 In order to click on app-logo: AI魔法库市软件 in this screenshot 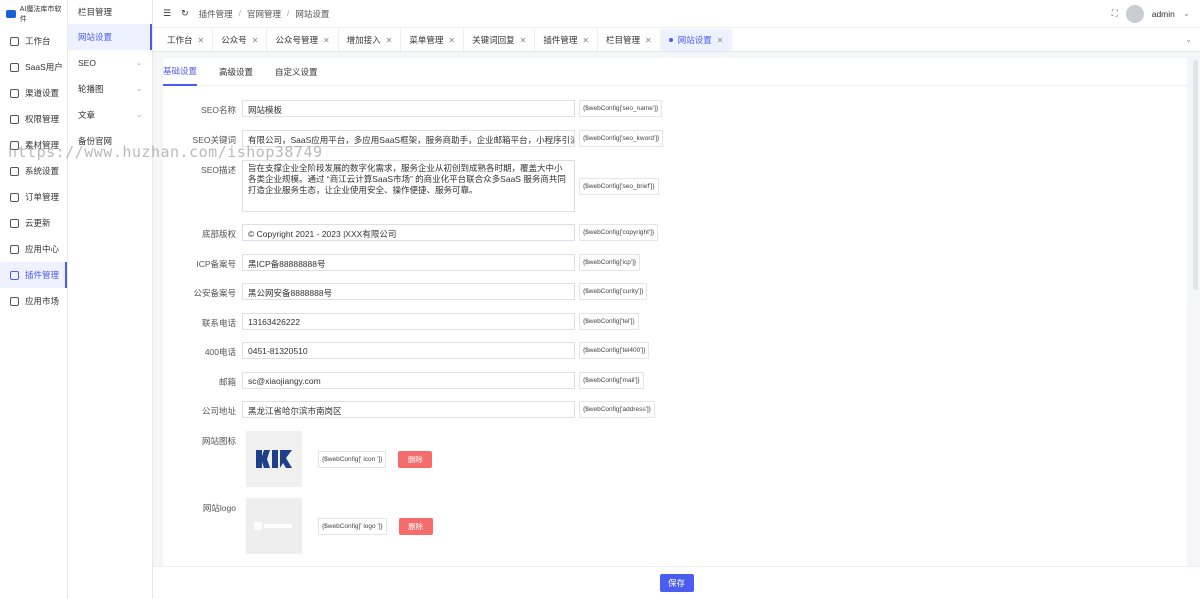, I will do `click(33, 14)`.